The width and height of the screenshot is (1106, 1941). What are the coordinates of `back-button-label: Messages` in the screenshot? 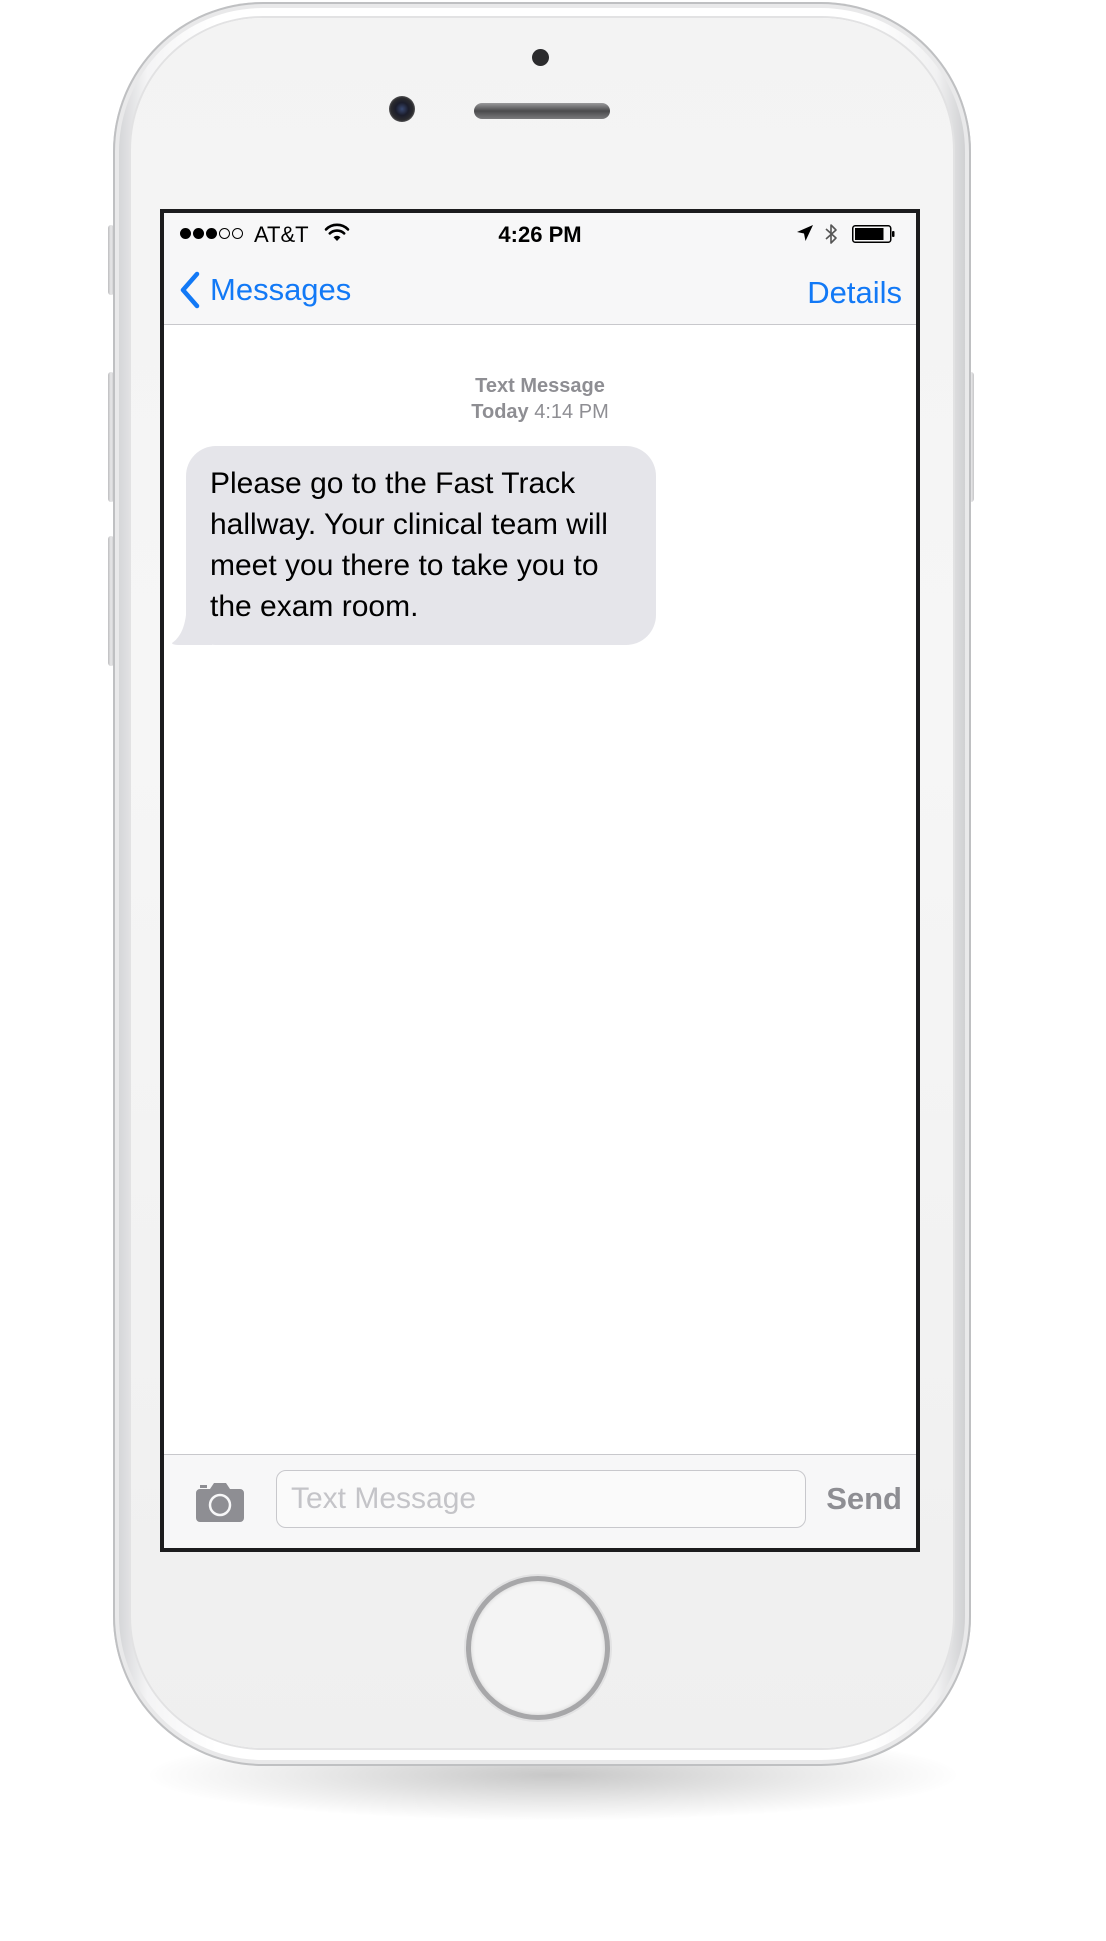 It's located at (281, 289).